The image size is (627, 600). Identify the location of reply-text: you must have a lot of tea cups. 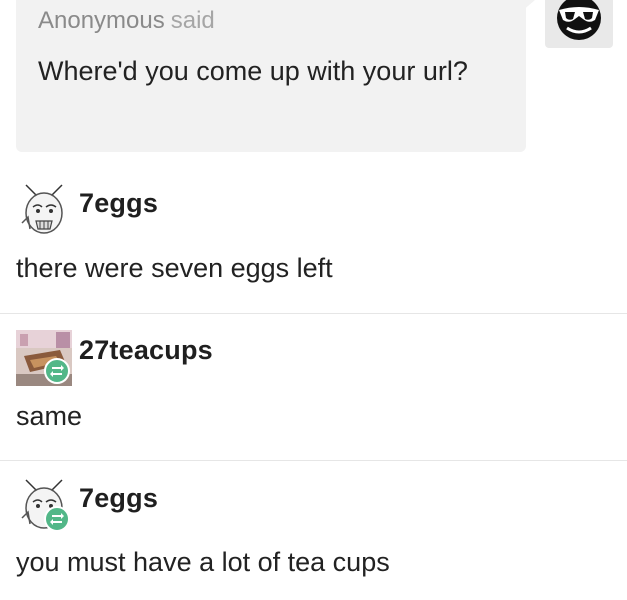
(203, 562).